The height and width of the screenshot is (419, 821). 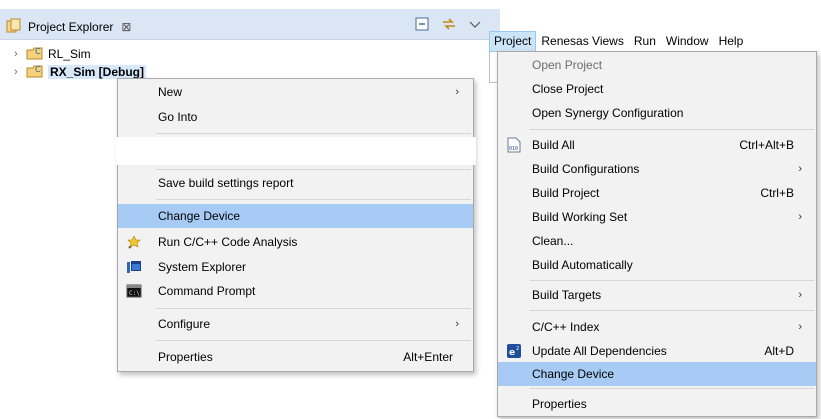 What do you see at coordinates (228, 242) in the screenshot?
I see `menu-item-label: Run C/C++ Code Analysis` at bounding box center [228, 242].